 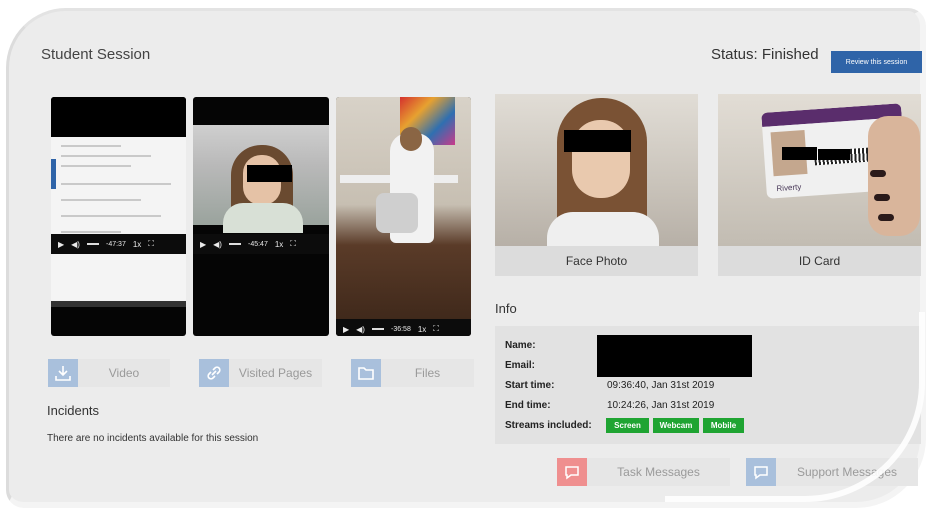 I want to click on name-label: Name:, so click(x=520, y=345).